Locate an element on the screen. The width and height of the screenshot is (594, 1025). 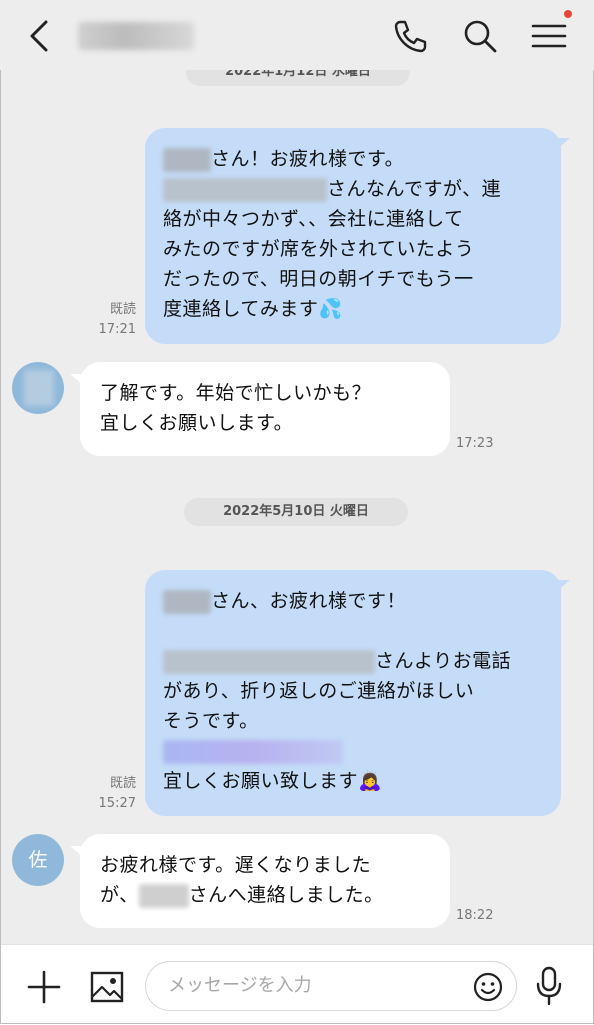
notification-dot is located at coordinates (568, 14).